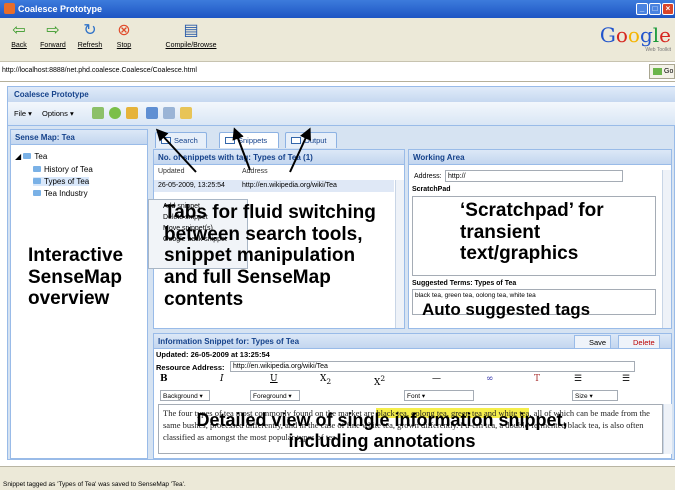 The image size is (675, 490). What do you see at coordinates (176, 150) in the screenshot?
I see `arrow-search` at bounding box center [176, 150].